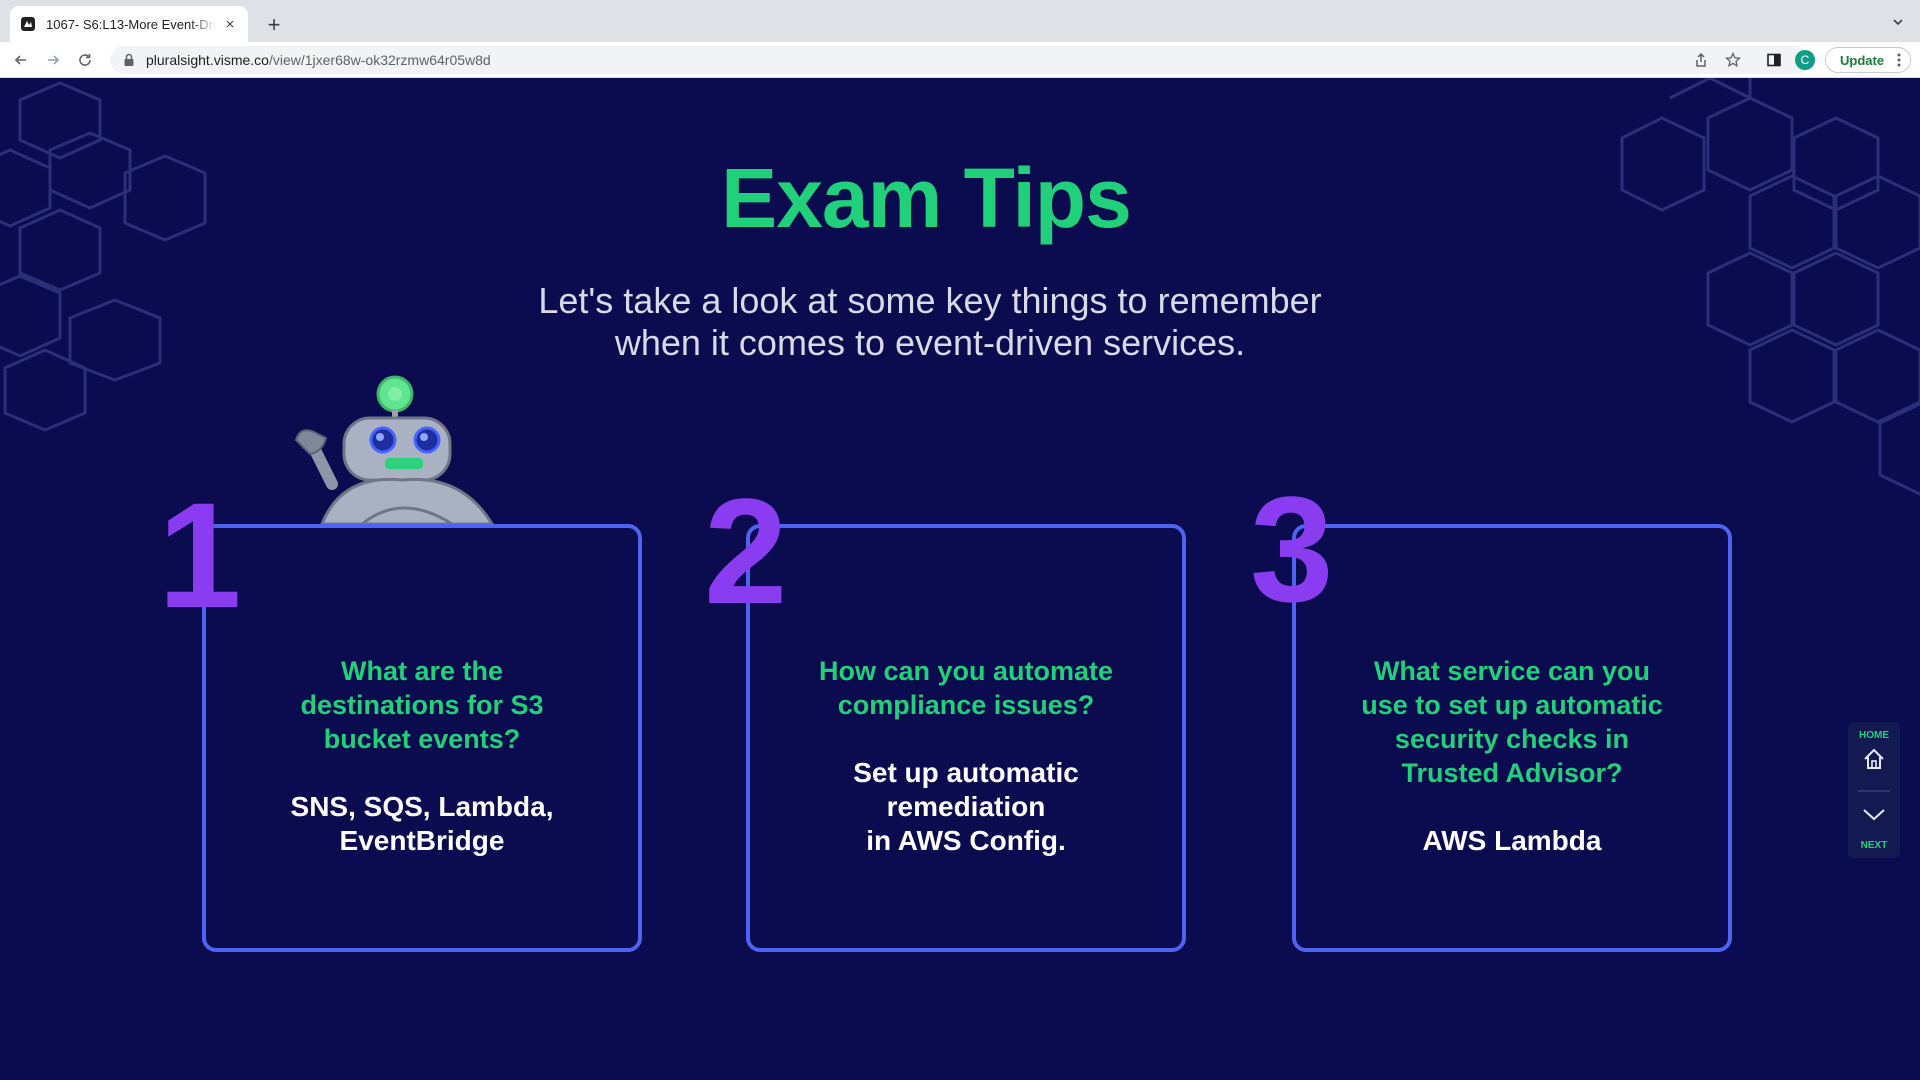 Image resolution: width=1920 pixels, height=1080 pixels. I want to click on visme-favicon-icon, so click(28, 24).